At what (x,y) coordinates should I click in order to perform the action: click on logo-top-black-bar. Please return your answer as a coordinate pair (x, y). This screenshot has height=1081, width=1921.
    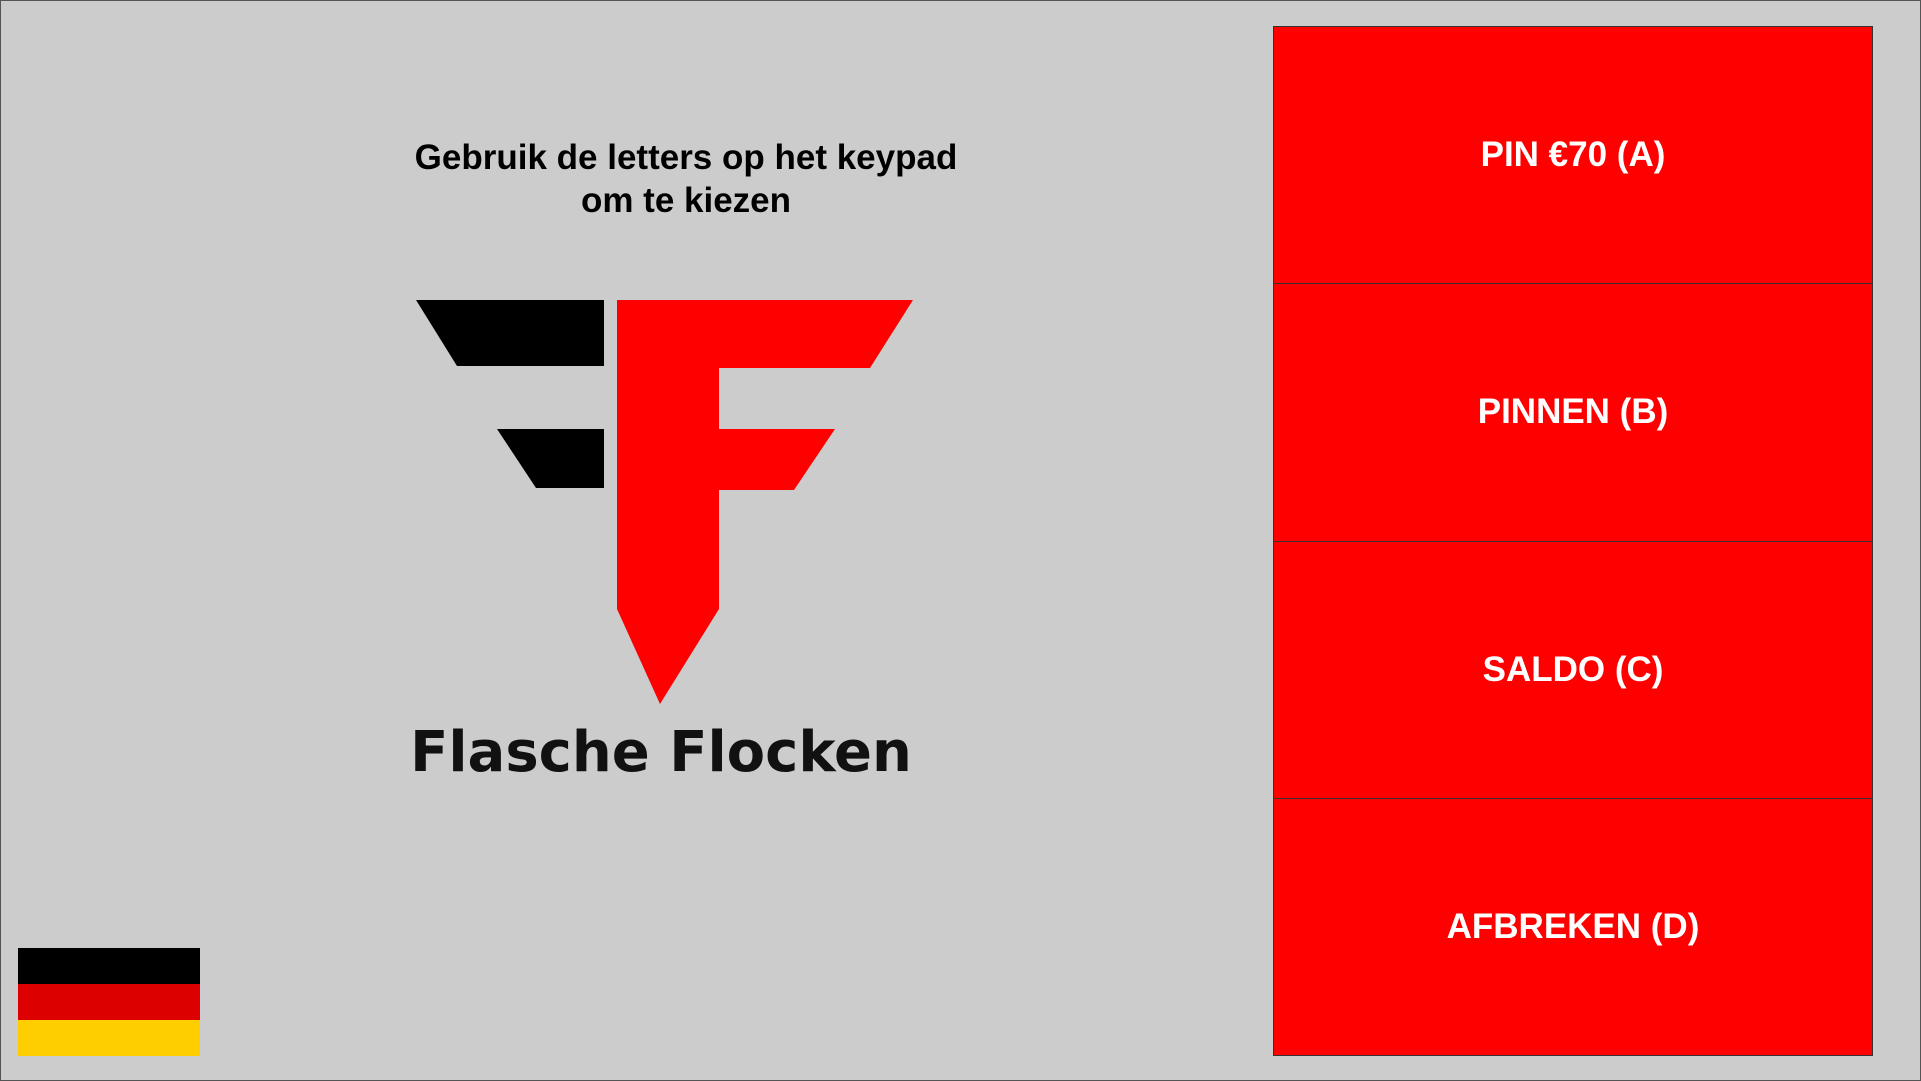
    Looking at the image, I should click on (510, 333).